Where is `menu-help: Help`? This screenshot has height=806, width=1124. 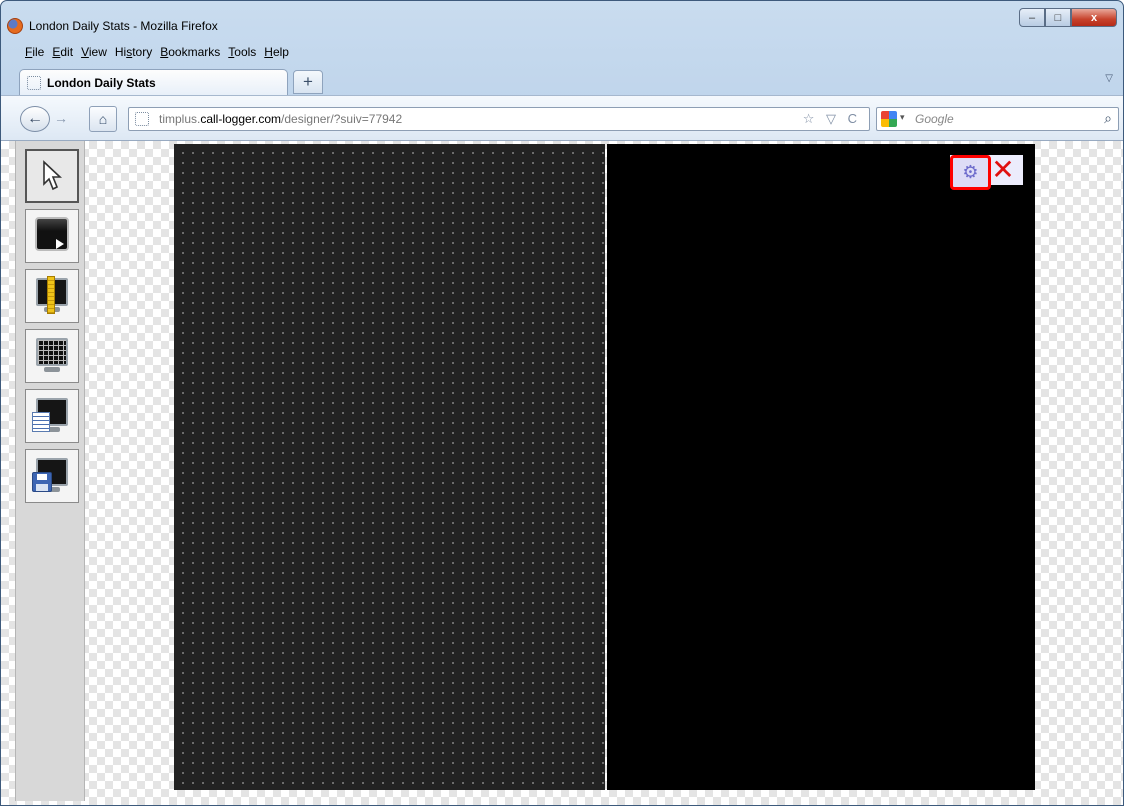
menu-help: Help is located at coordinates (276, 52).